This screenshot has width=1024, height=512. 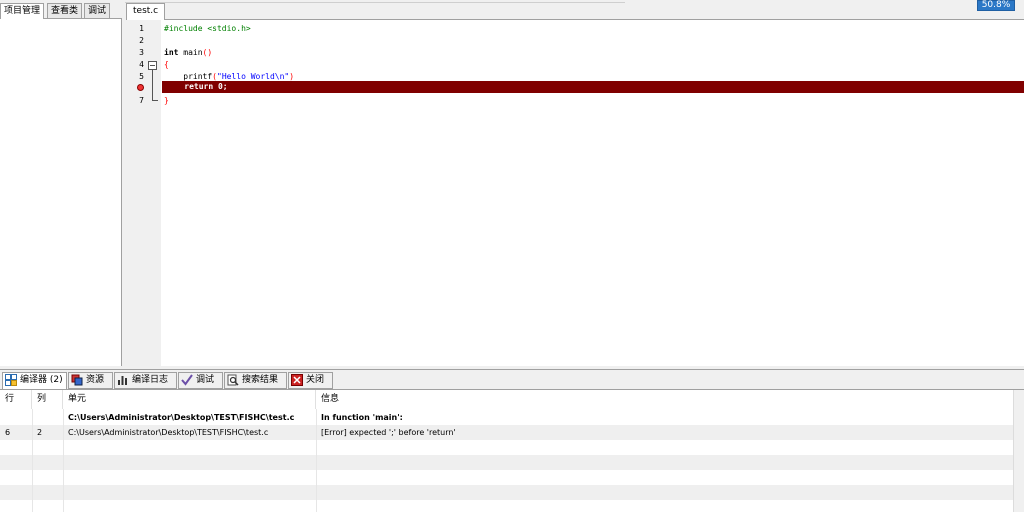 I want to click on code-line-printf: printf("Hello World\n"), so click(x=229, y=76).